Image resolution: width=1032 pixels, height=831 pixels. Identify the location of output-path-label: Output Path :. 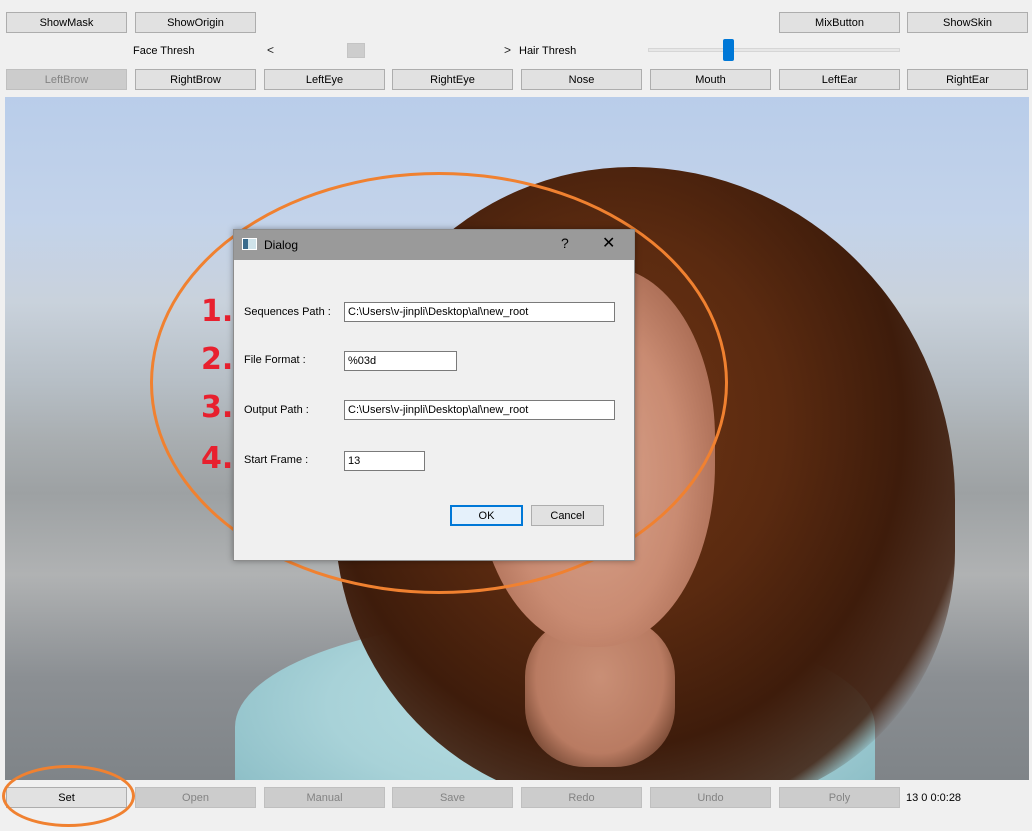
(276, 410).